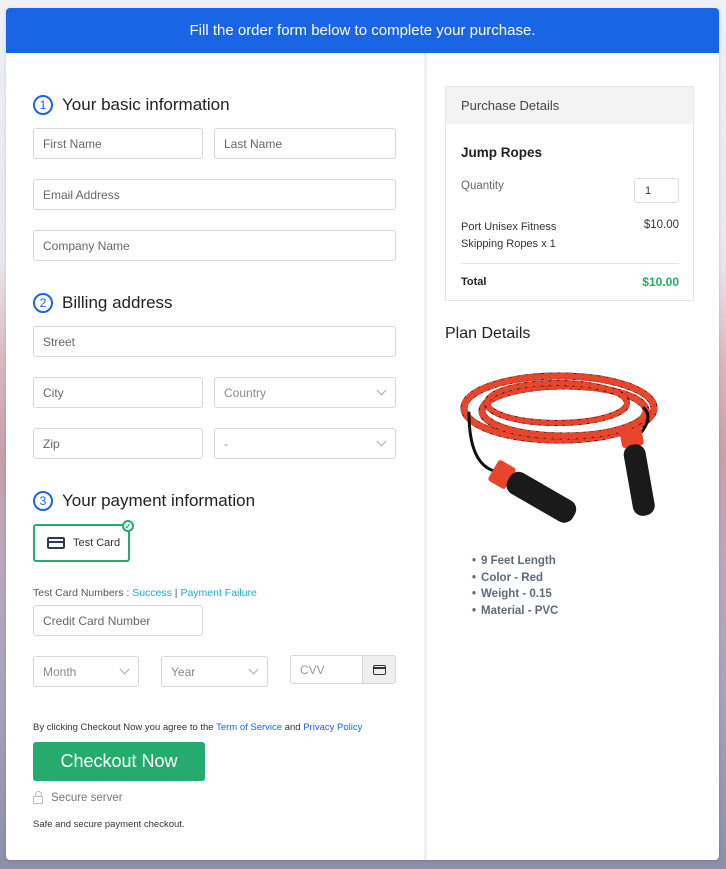  Describe the element at coordinates (326, 669) in the screenshot. I see `cvv-input: CVV` at that location.